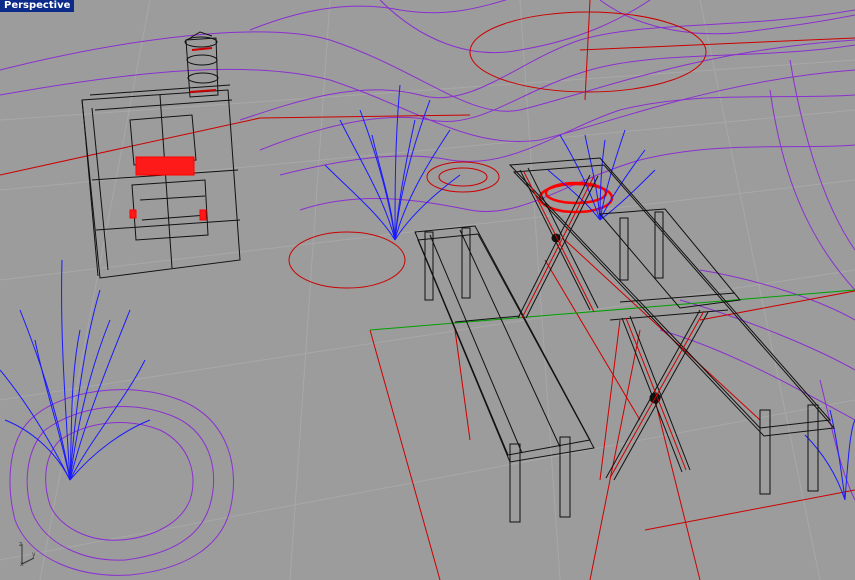 The height and width of the screenshot is (580, 855). I want to click on world-axes-icon: x y z, so click(28, 556).